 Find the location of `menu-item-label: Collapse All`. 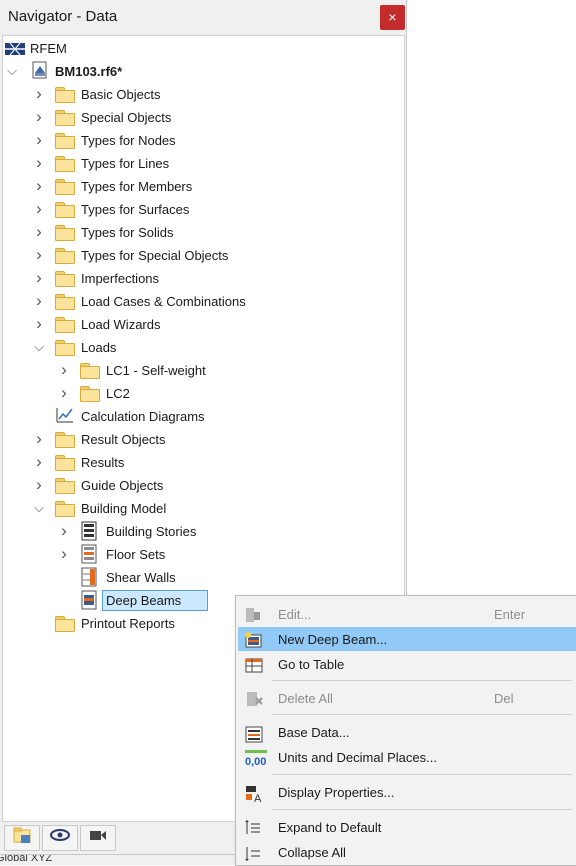

menu-item-label: Collapse All is located at coordinates (312, 852).